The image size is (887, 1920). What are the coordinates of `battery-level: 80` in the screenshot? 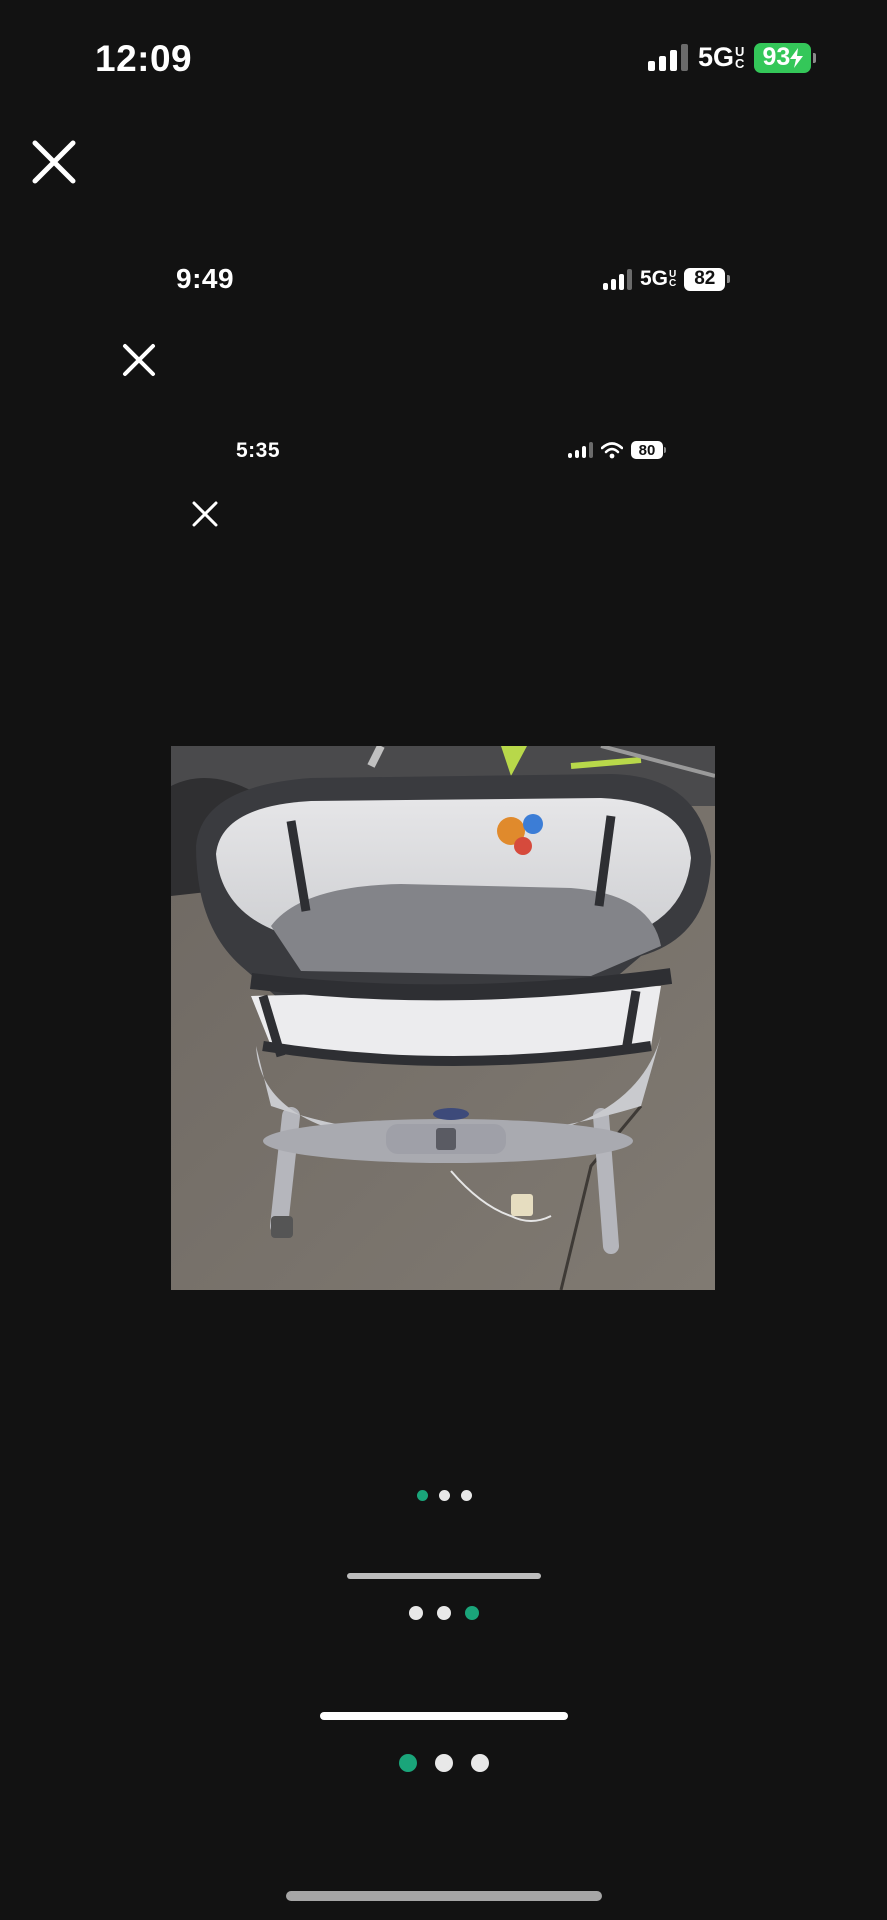 It's located at (647, 450).